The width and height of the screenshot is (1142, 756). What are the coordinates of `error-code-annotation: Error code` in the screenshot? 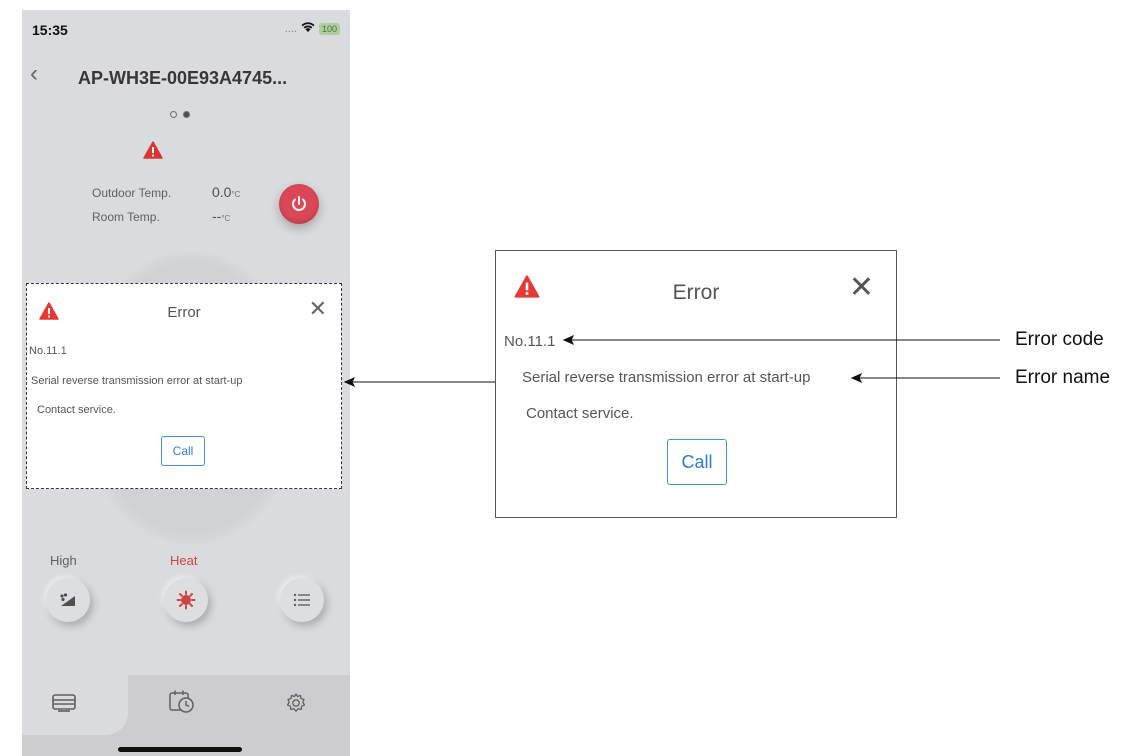 It's located at (1059, 339).